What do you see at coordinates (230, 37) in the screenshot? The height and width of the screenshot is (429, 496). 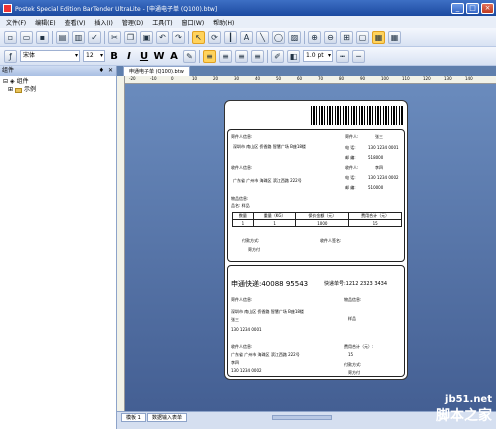 I see `barcode-icon: ┃` at bounding box center [230, 37].